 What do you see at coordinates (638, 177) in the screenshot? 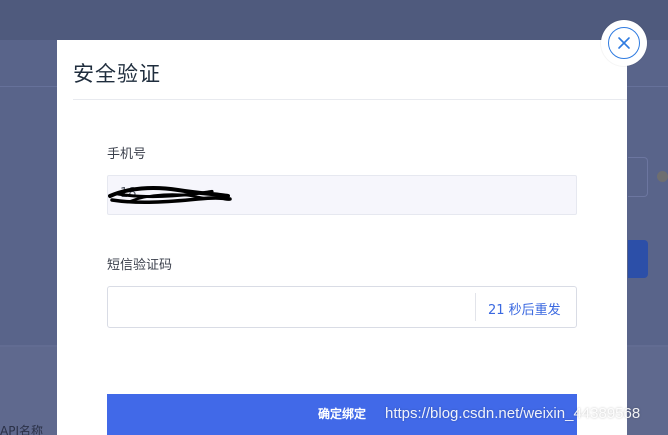
I see `background-input-edge` at bounding box center [638, 177].